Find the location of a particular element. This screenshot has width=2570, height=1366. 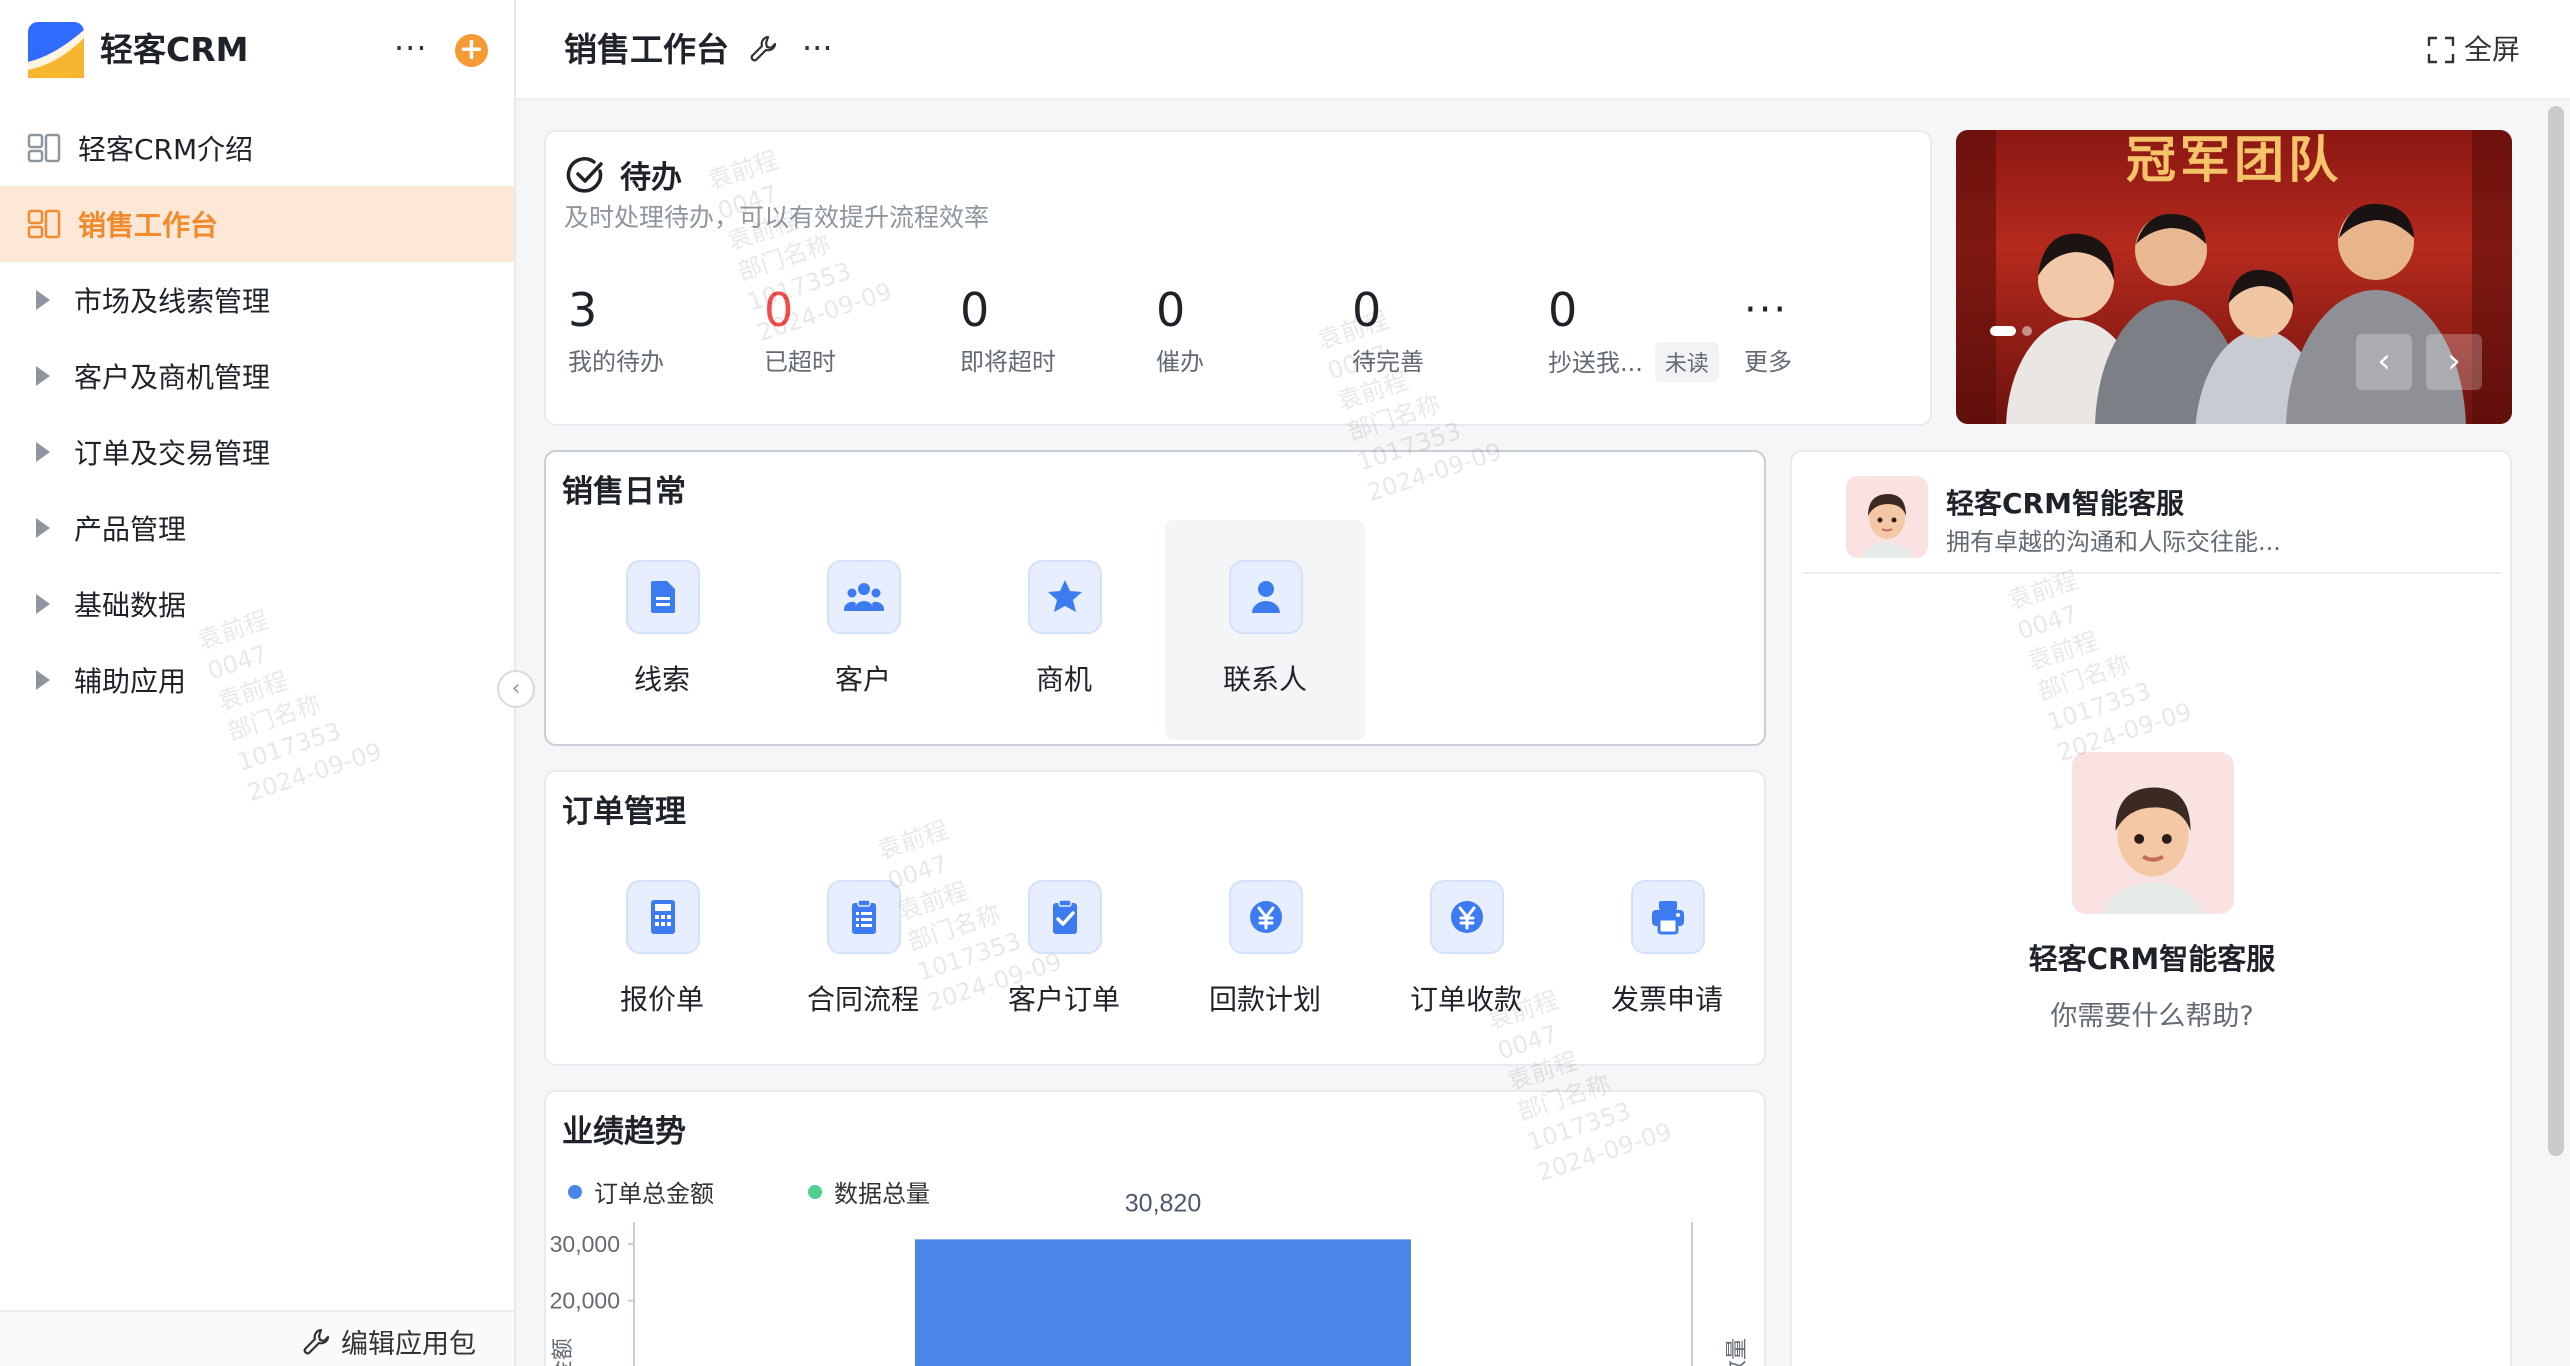

y-tick-label: 20,000 is located at coordinates (585, 1301).